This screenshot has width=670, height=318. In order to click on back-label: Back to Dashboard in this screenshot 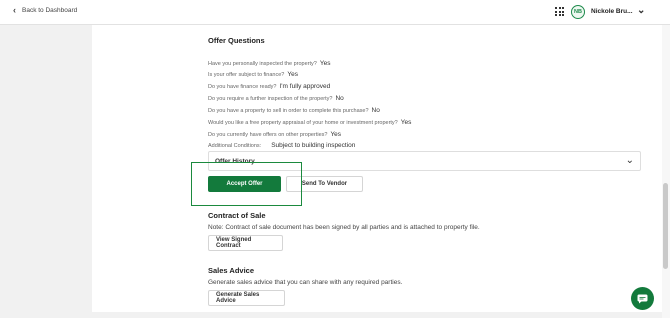, I will do `click(50, 10)`.